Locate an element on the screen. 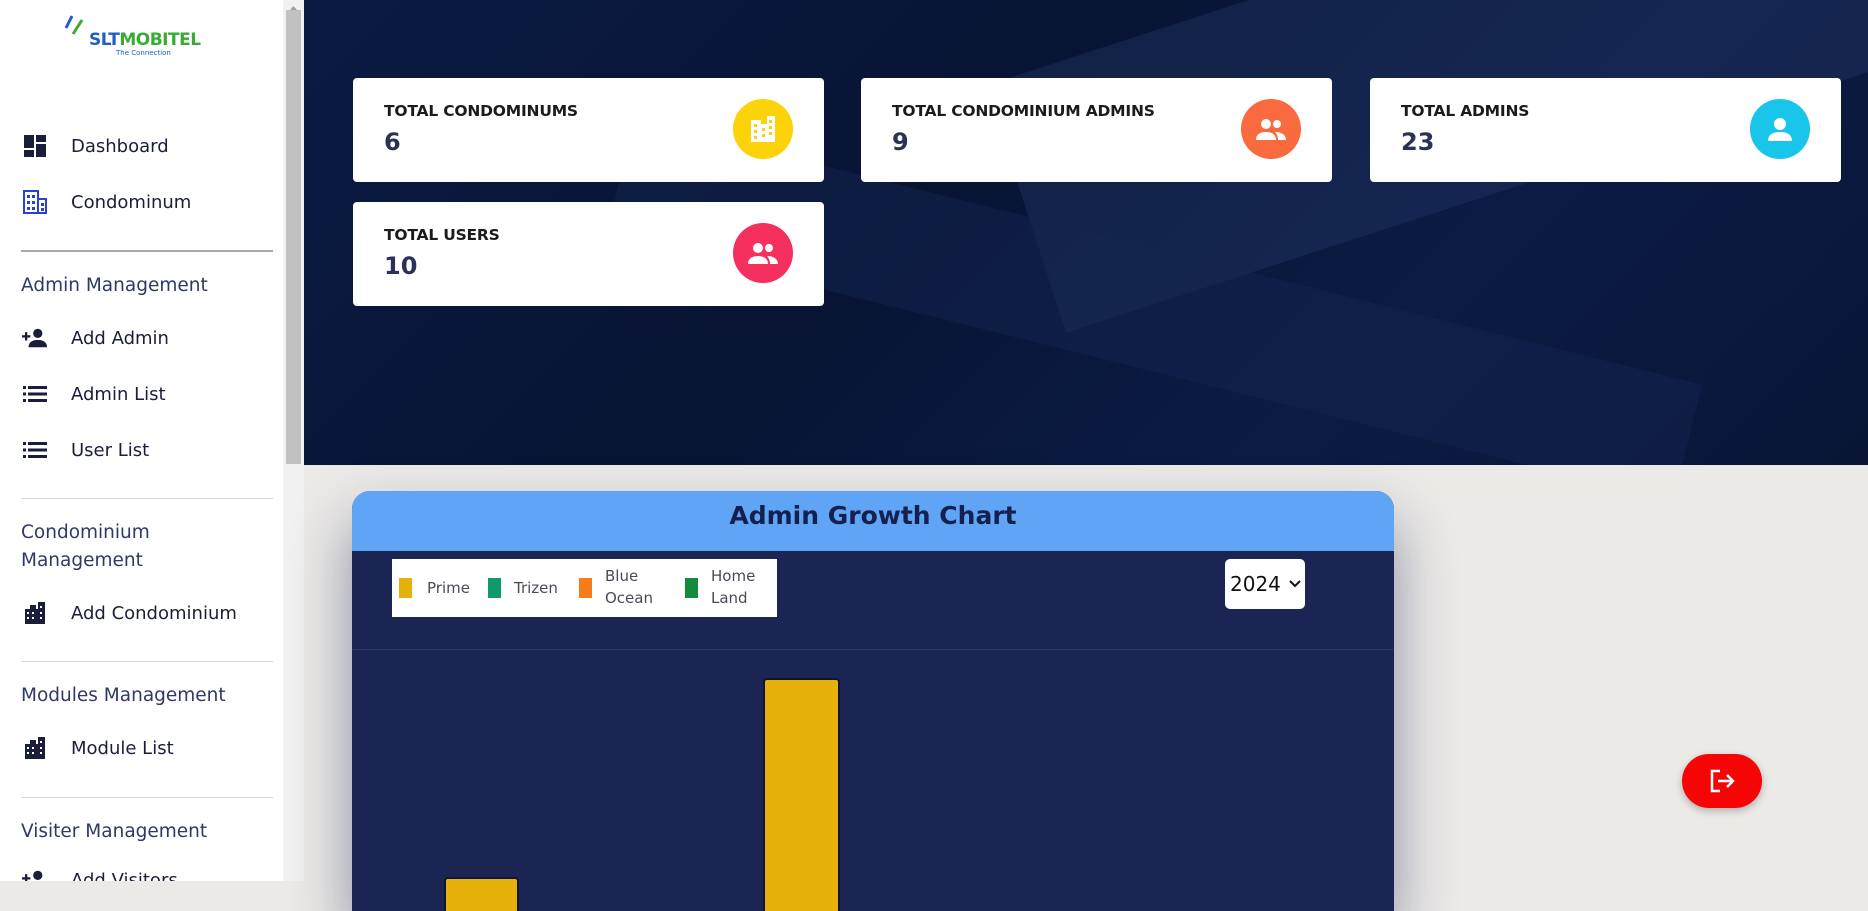  sidebar-item-label: Admin List is located at coordinates (118, 394).